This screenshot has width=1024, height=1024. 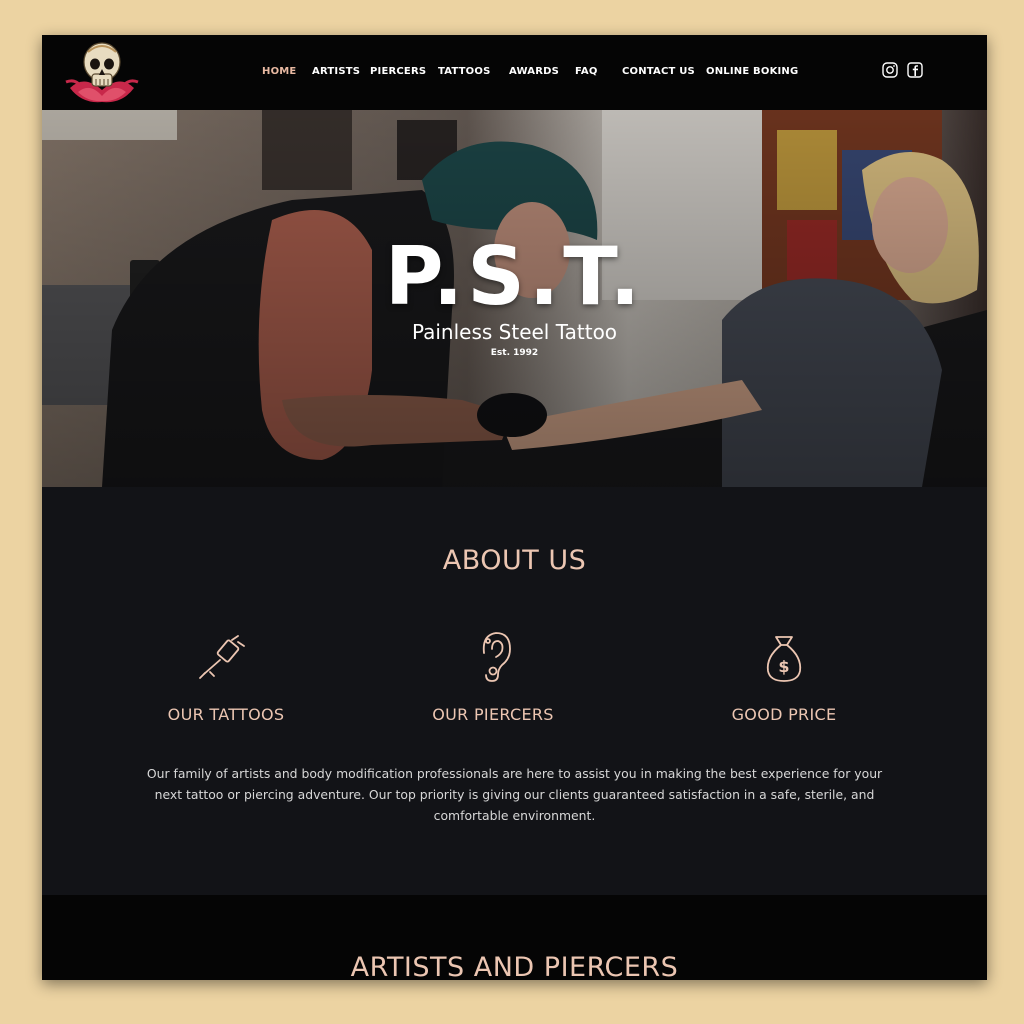 I want to click on instagram-icon, so click(x=890, y=70).